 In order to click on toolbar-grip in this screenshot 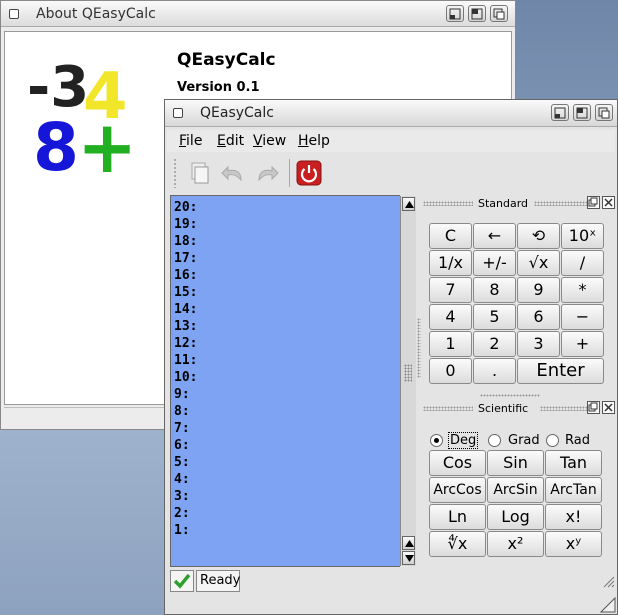, I will do `click(175, 173)`.